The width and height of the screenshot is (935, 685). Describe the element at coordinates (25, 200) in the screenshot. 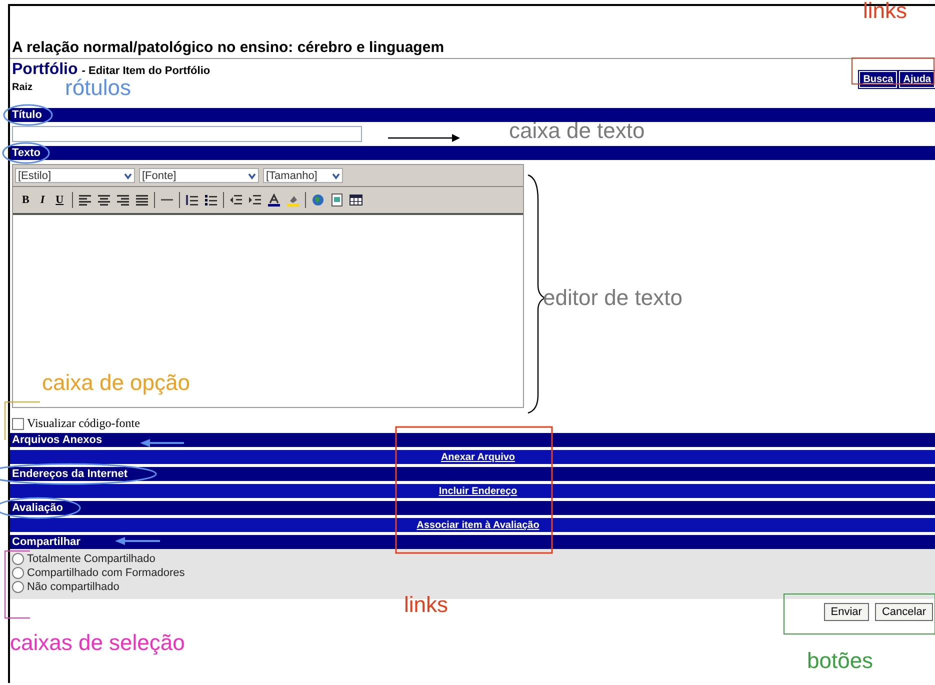

I see `format-button: B` at that location.